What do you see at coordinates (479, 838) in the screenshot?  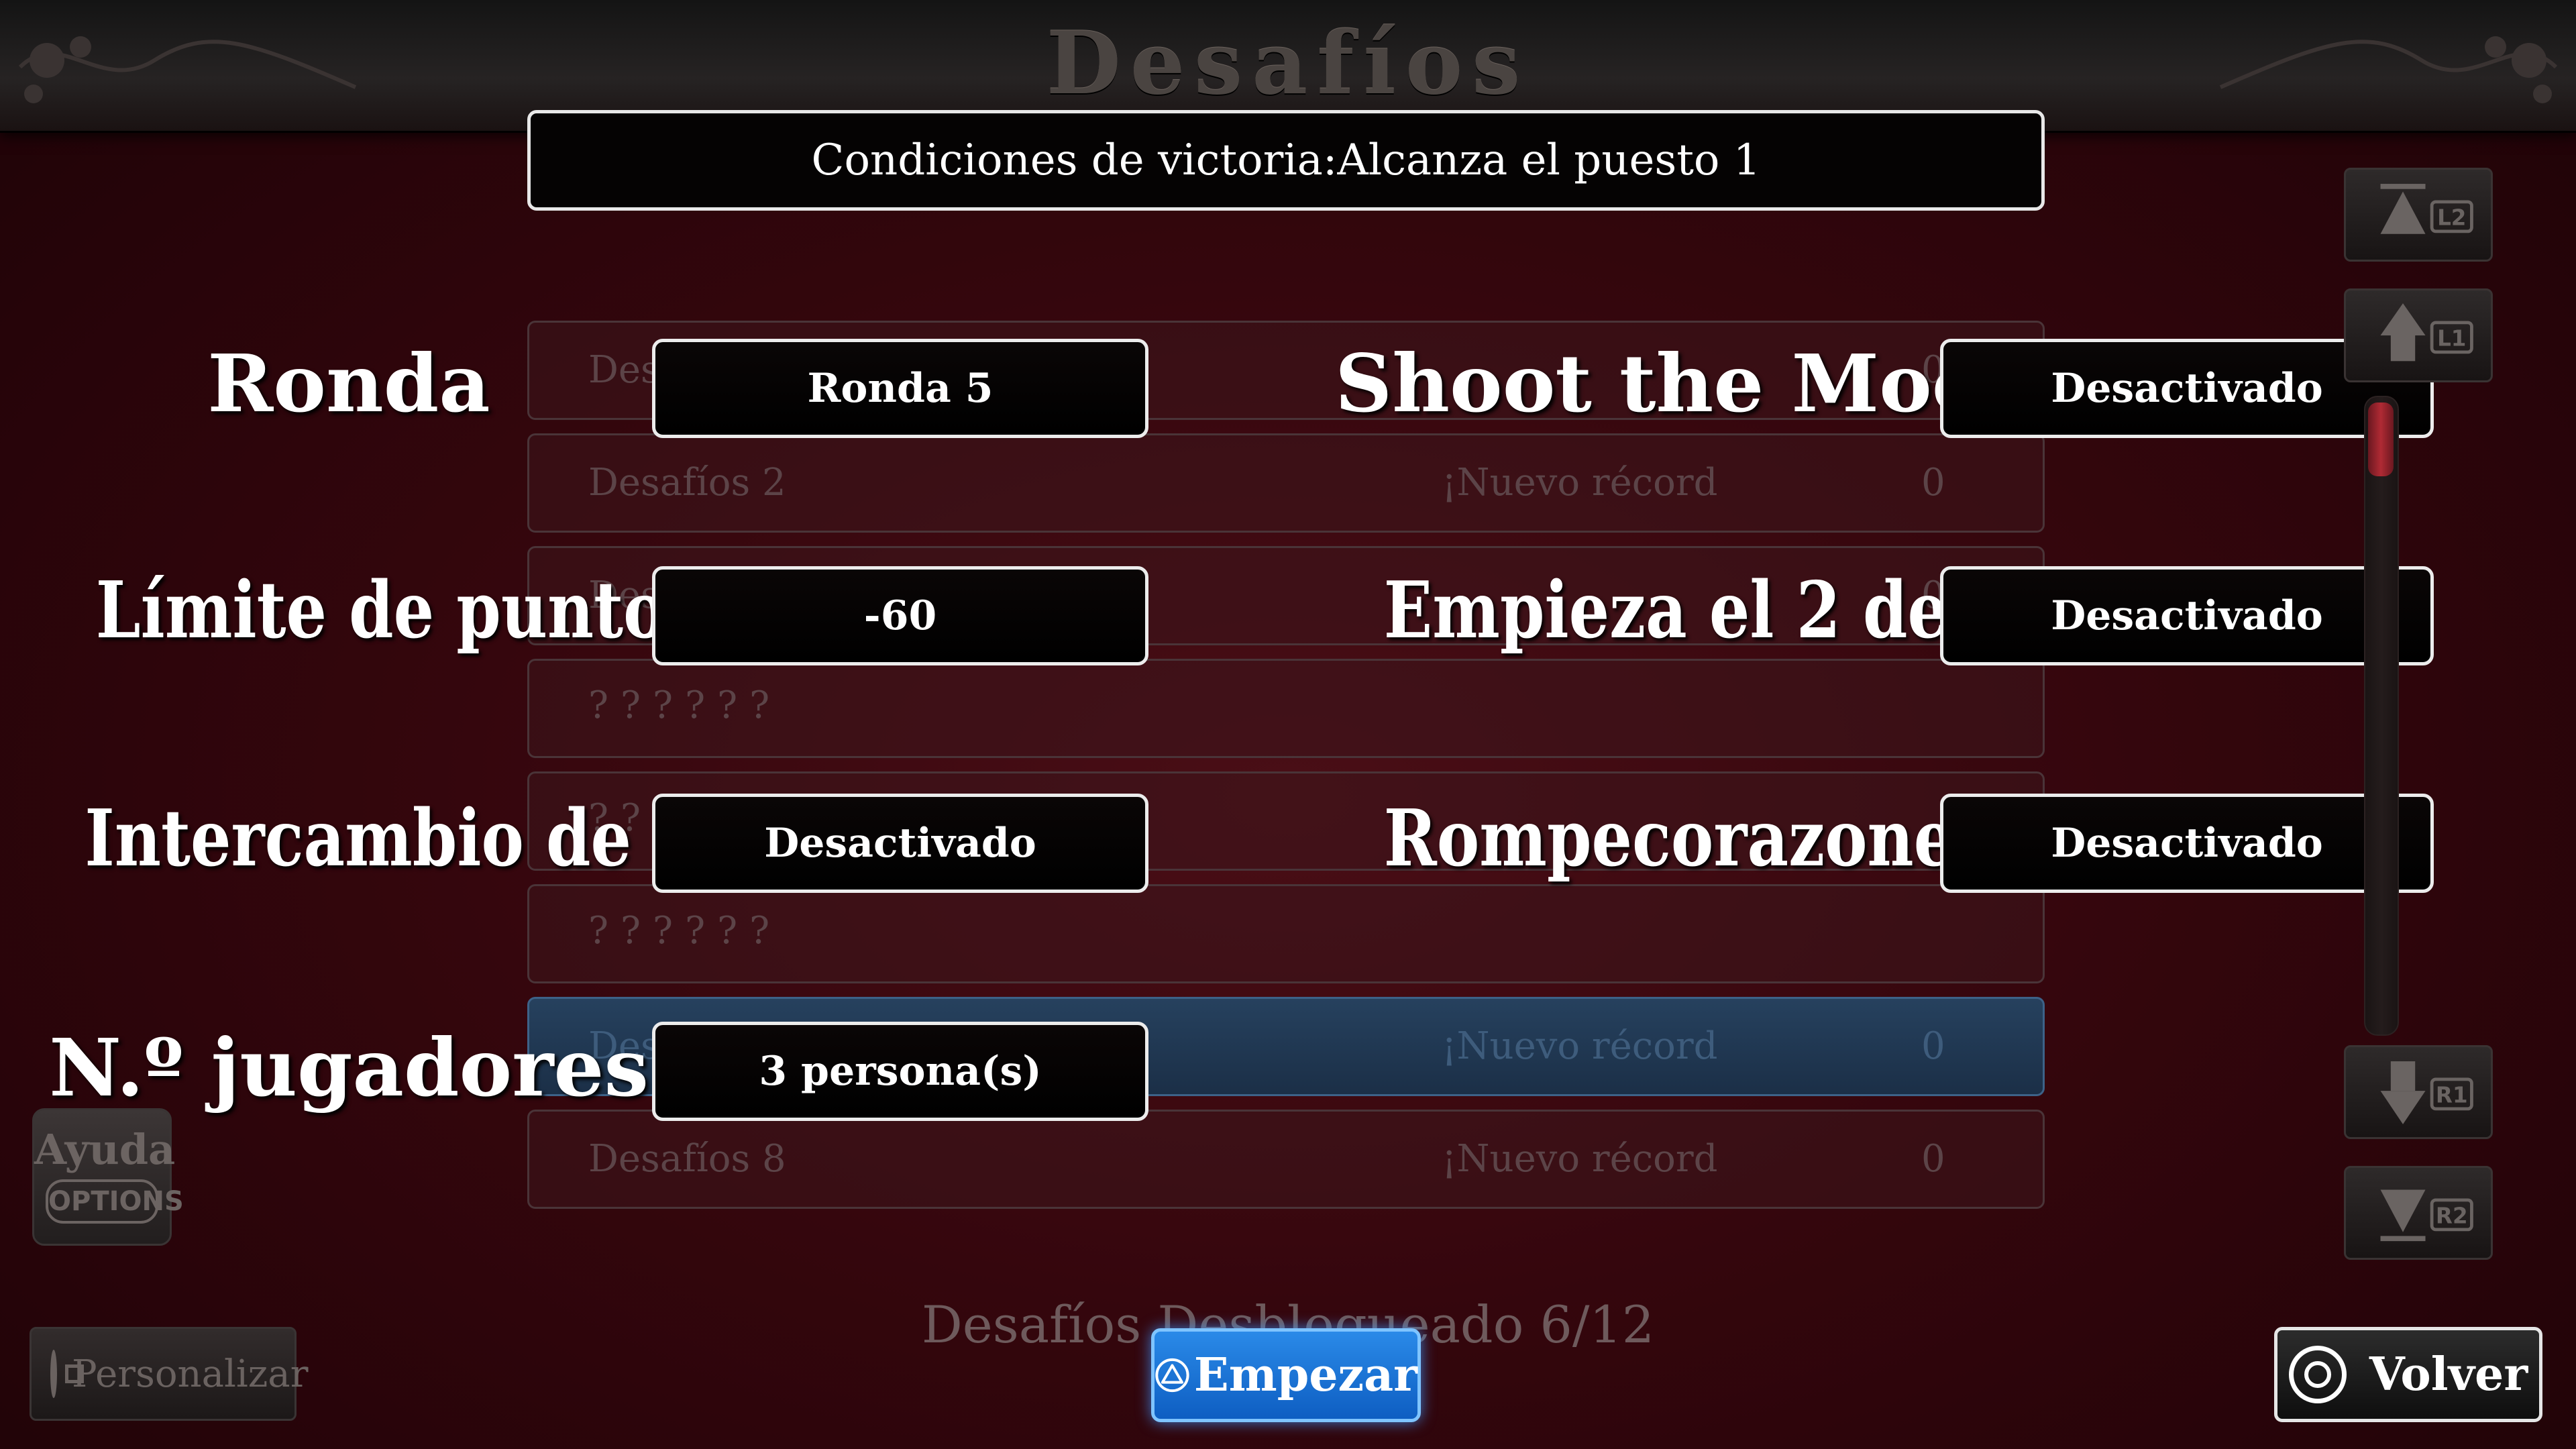 I see `intercambio-label: Intercambio de cartas` at bounding box center [479, 838].